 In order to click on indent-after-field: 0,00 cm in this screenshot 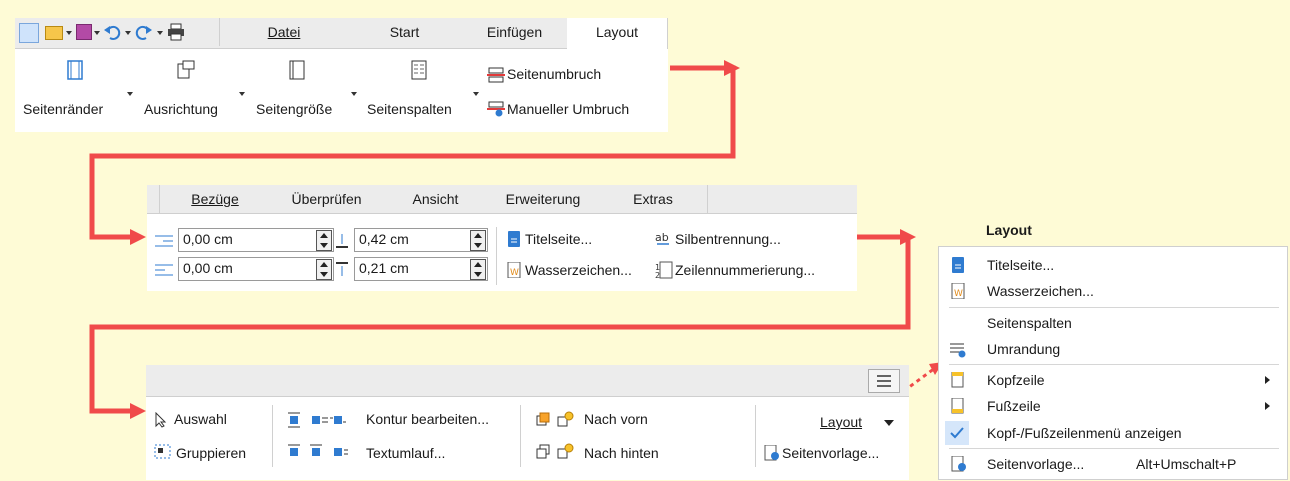, I will do `click(256, 269)`.